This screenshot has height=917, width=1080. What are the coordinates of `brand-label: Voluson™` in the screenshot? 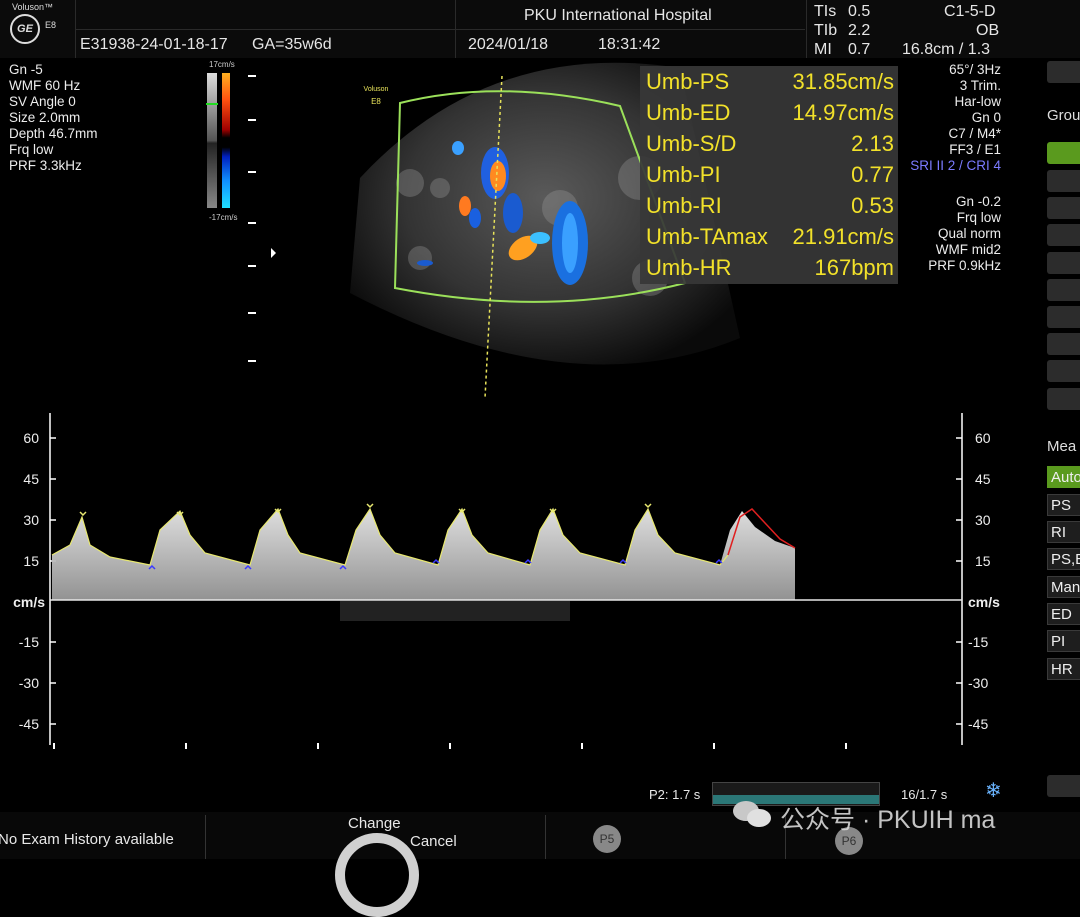 It's located at (33, 7).